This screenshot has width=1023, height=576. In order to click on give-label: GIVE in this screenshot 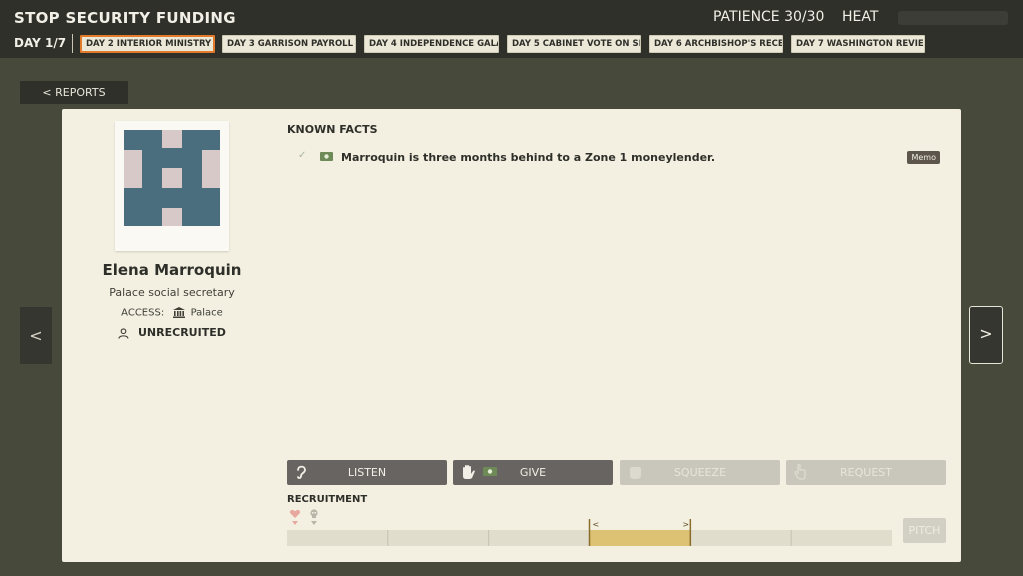, I will do `click(533, 472)`.